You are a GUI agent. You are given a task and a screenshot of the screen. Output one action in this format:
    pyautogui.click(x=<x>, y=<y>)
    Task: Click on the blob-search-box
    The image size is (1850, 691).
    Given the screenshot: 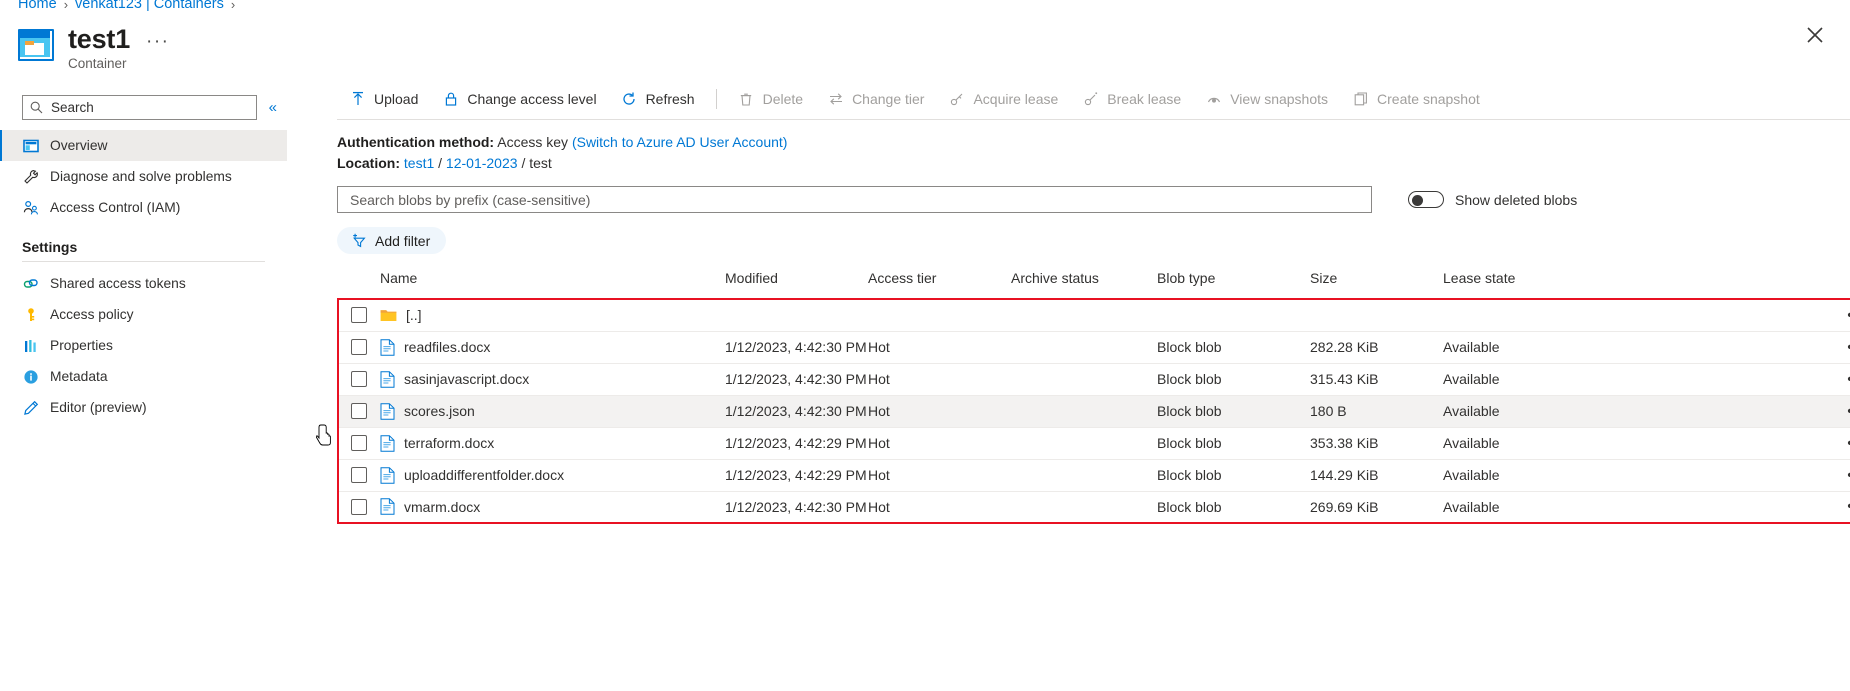 What is the action you would take?
    pyautogui.click(x=854, y=199)
    